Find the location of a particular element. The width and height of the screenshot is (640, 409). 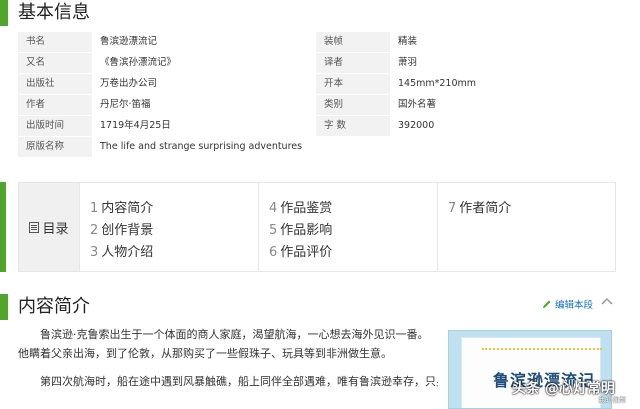

info-label: 原版名称 is located at coordinates (55, 147).